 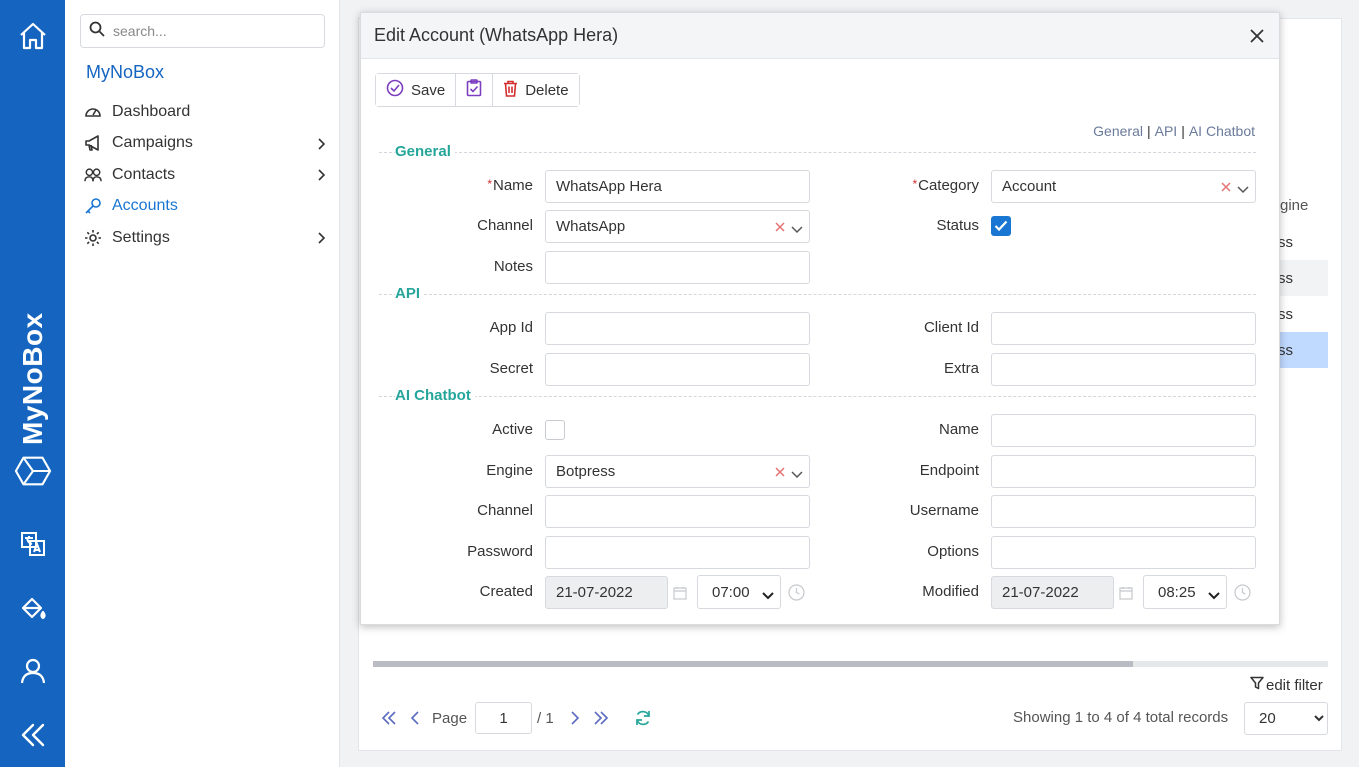 I want to click on sidebar-item-dashboard: Dashboard, so click(x=205, y=112).